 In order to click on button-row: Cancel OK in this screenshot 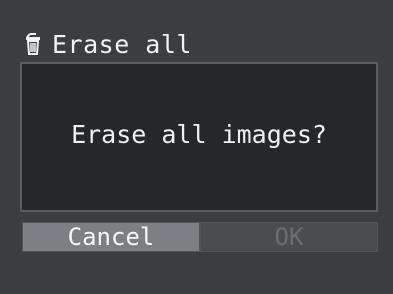, I will do `click(200, 237)`.